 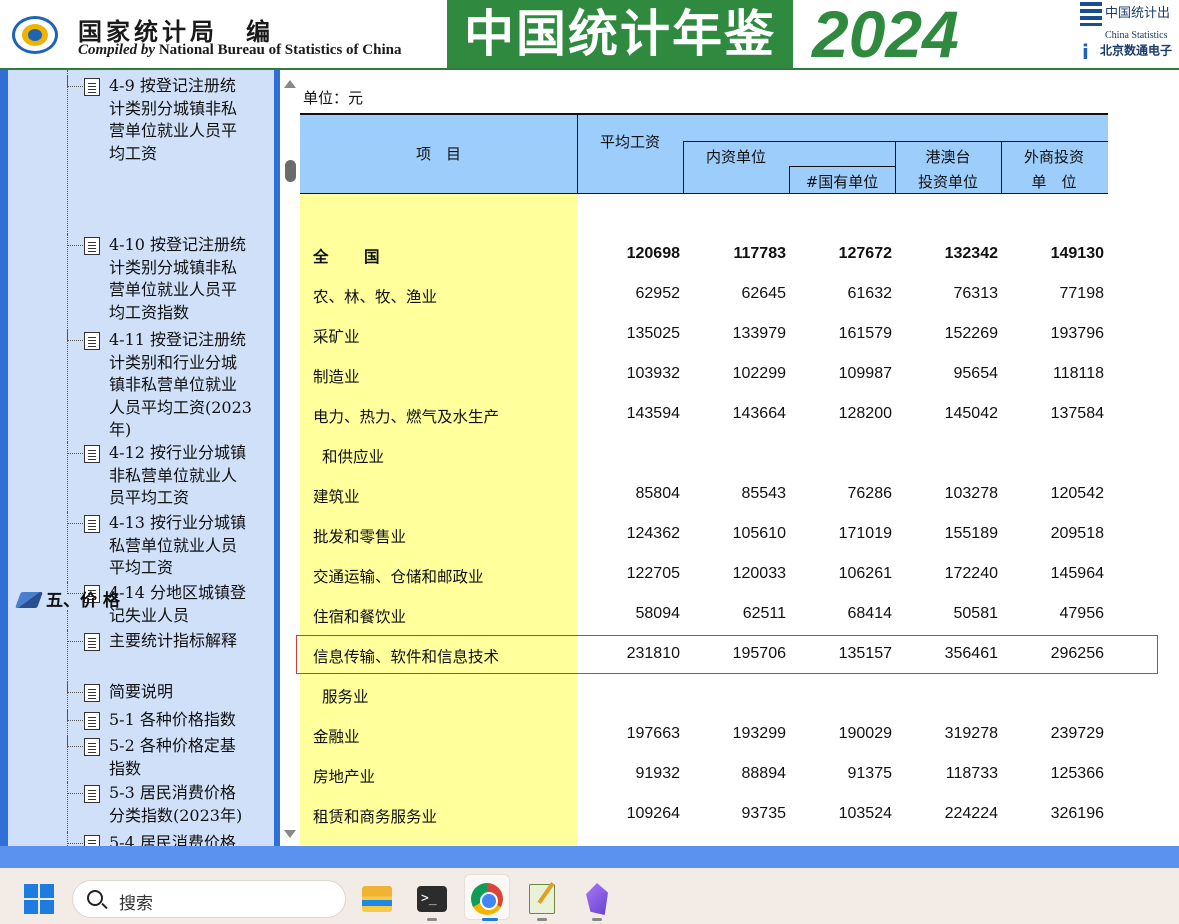 I want to click on row-value: 62511, so click(x=764, y=613).